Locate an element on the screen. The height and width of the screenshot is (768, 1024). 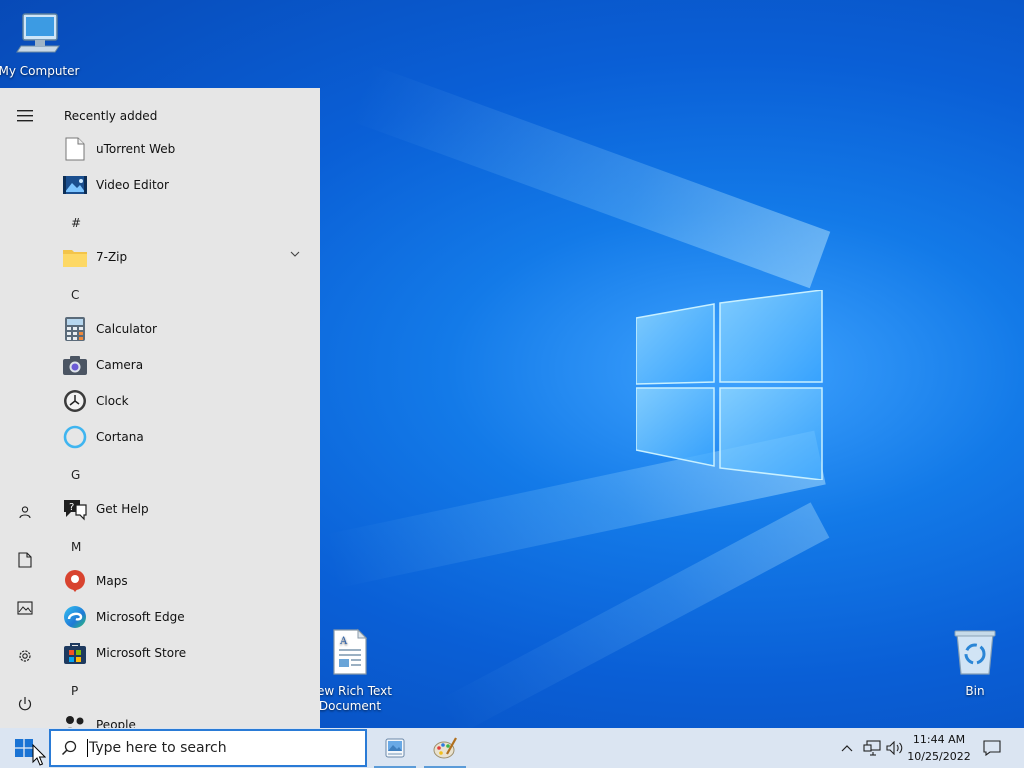
maps-icon is located at coordinates (75, 581).